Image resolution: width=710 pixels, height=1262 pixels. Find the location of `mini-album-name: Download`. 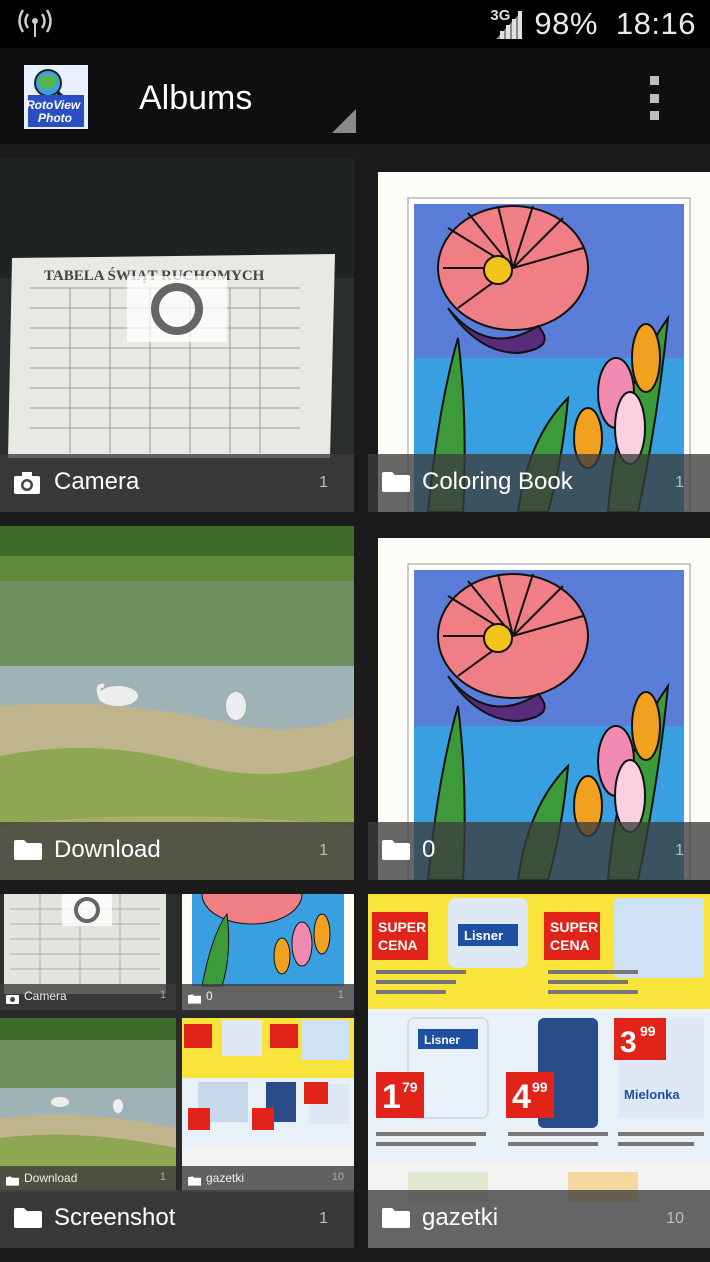

mini-album-name: Download is located at coordinates (51, 1178).